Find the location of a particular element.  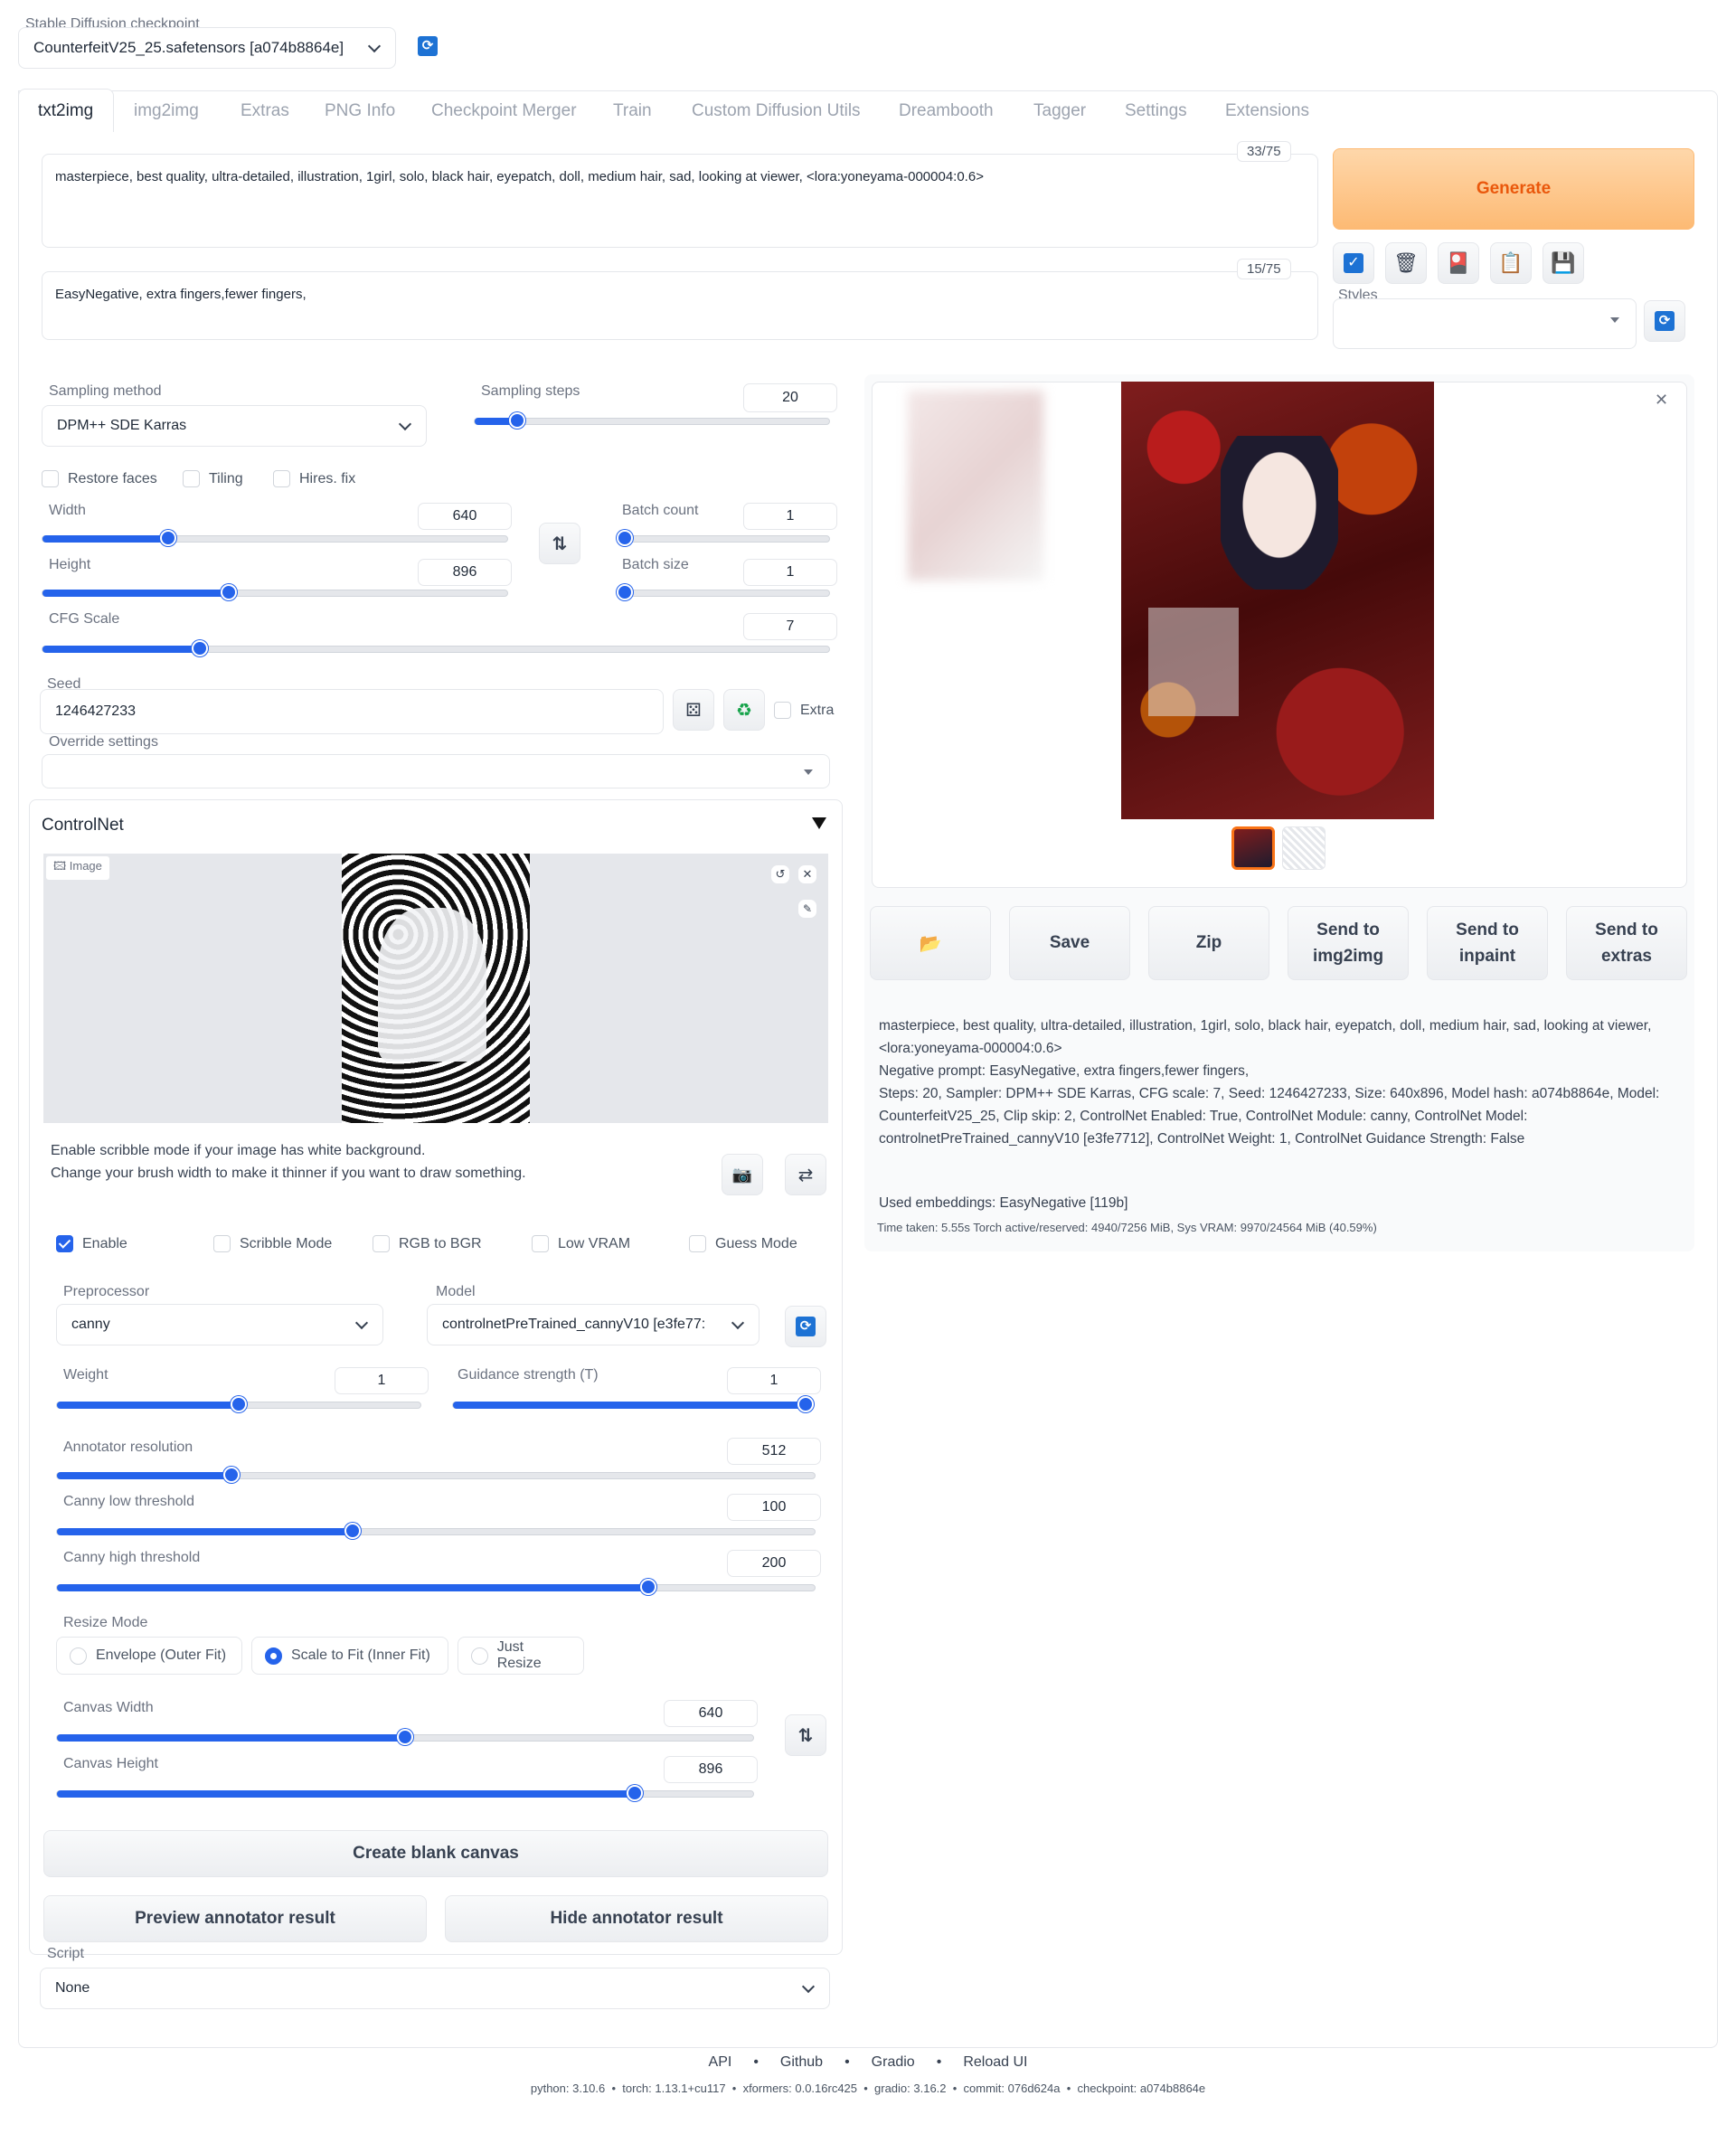

send-to-inpaint-button: Send to inpaint is located at coordinates (1487, 943).